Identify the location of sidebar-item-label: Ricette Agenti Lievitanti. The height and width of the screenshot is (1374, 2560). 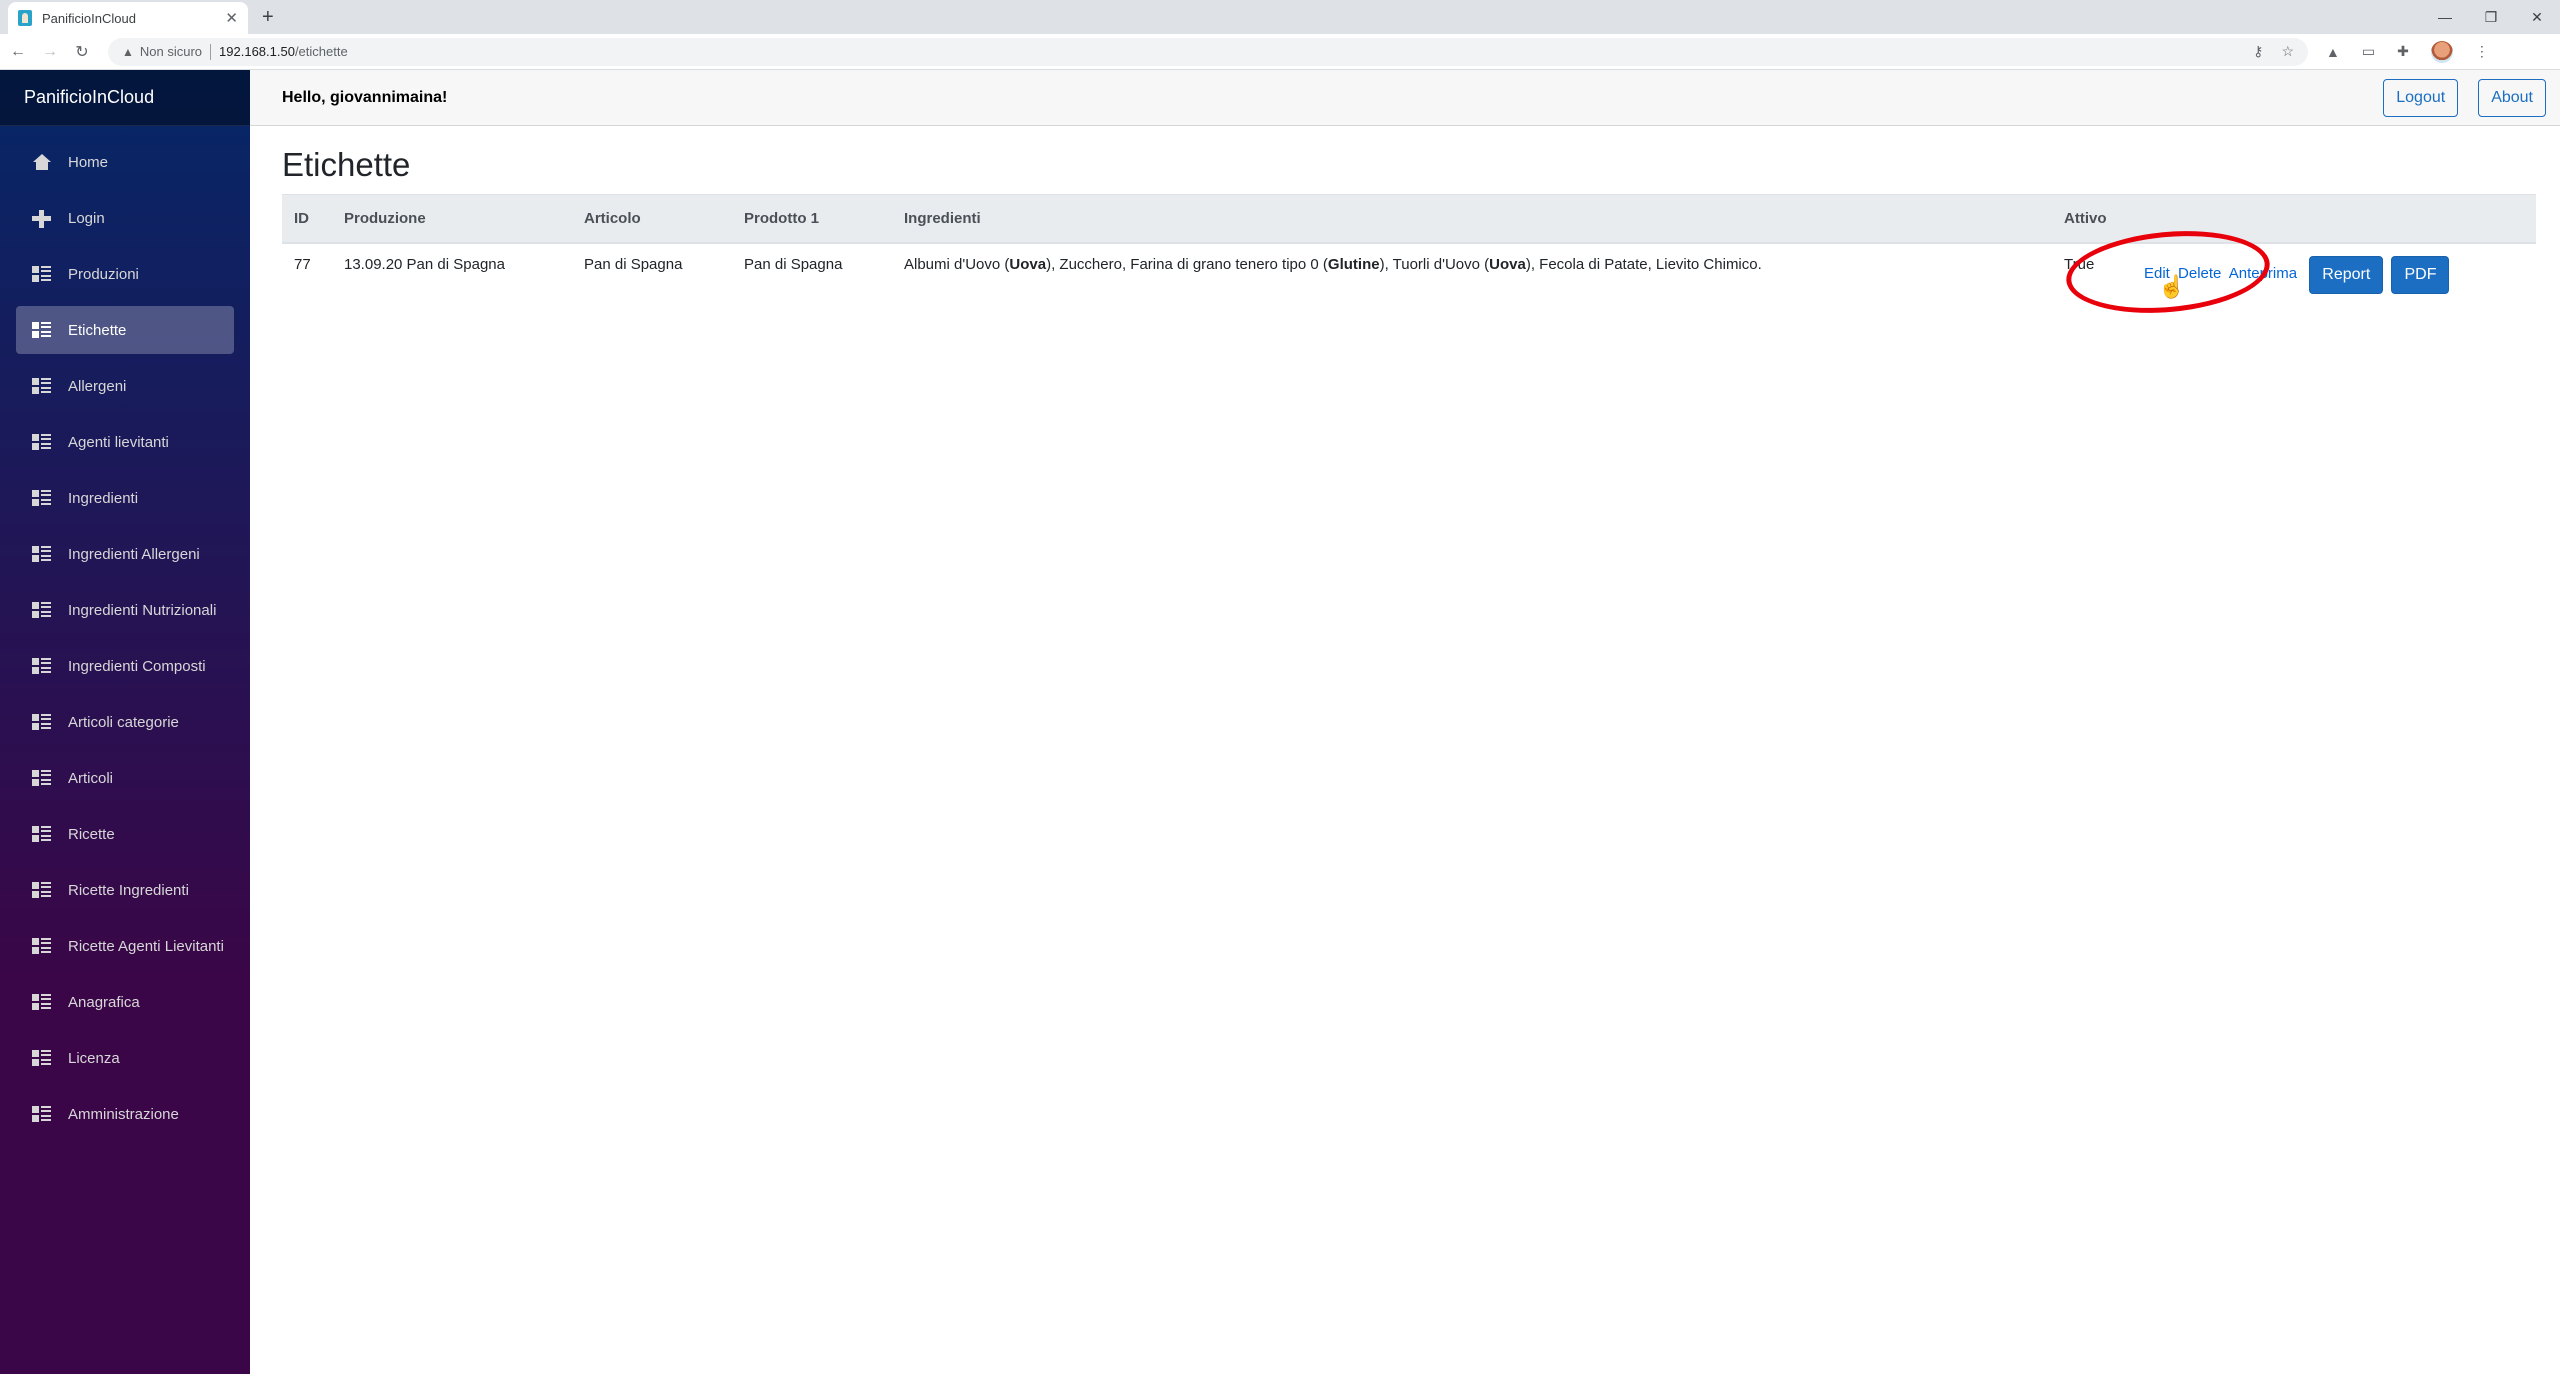
(146, 946).